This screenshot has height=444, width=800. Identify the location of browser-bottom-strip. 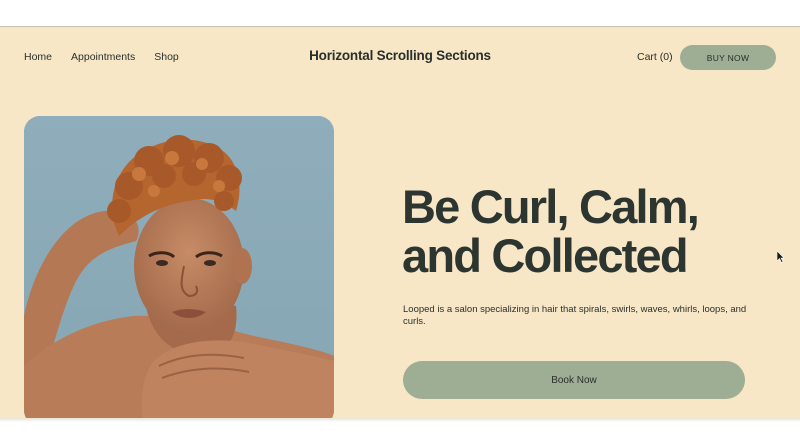
(400, 431).